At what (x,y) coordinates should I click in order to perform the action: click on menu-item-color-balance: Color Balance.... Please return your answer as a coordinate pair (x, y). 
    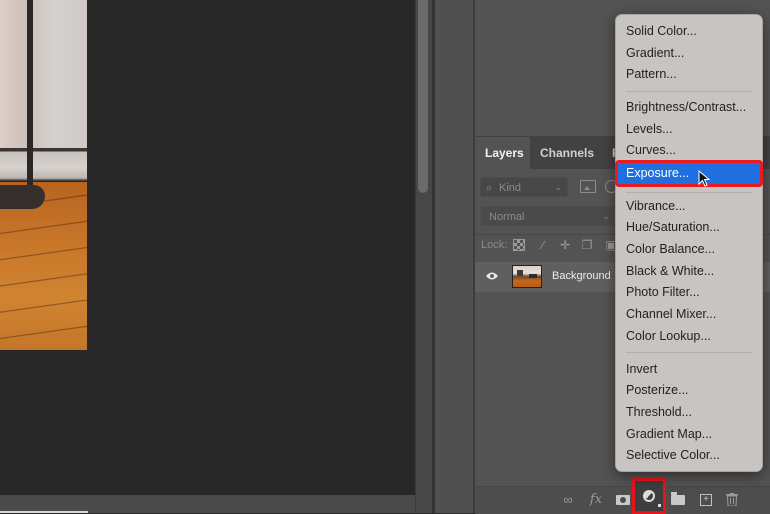
    Looking at the image, I should click on (689, 249).